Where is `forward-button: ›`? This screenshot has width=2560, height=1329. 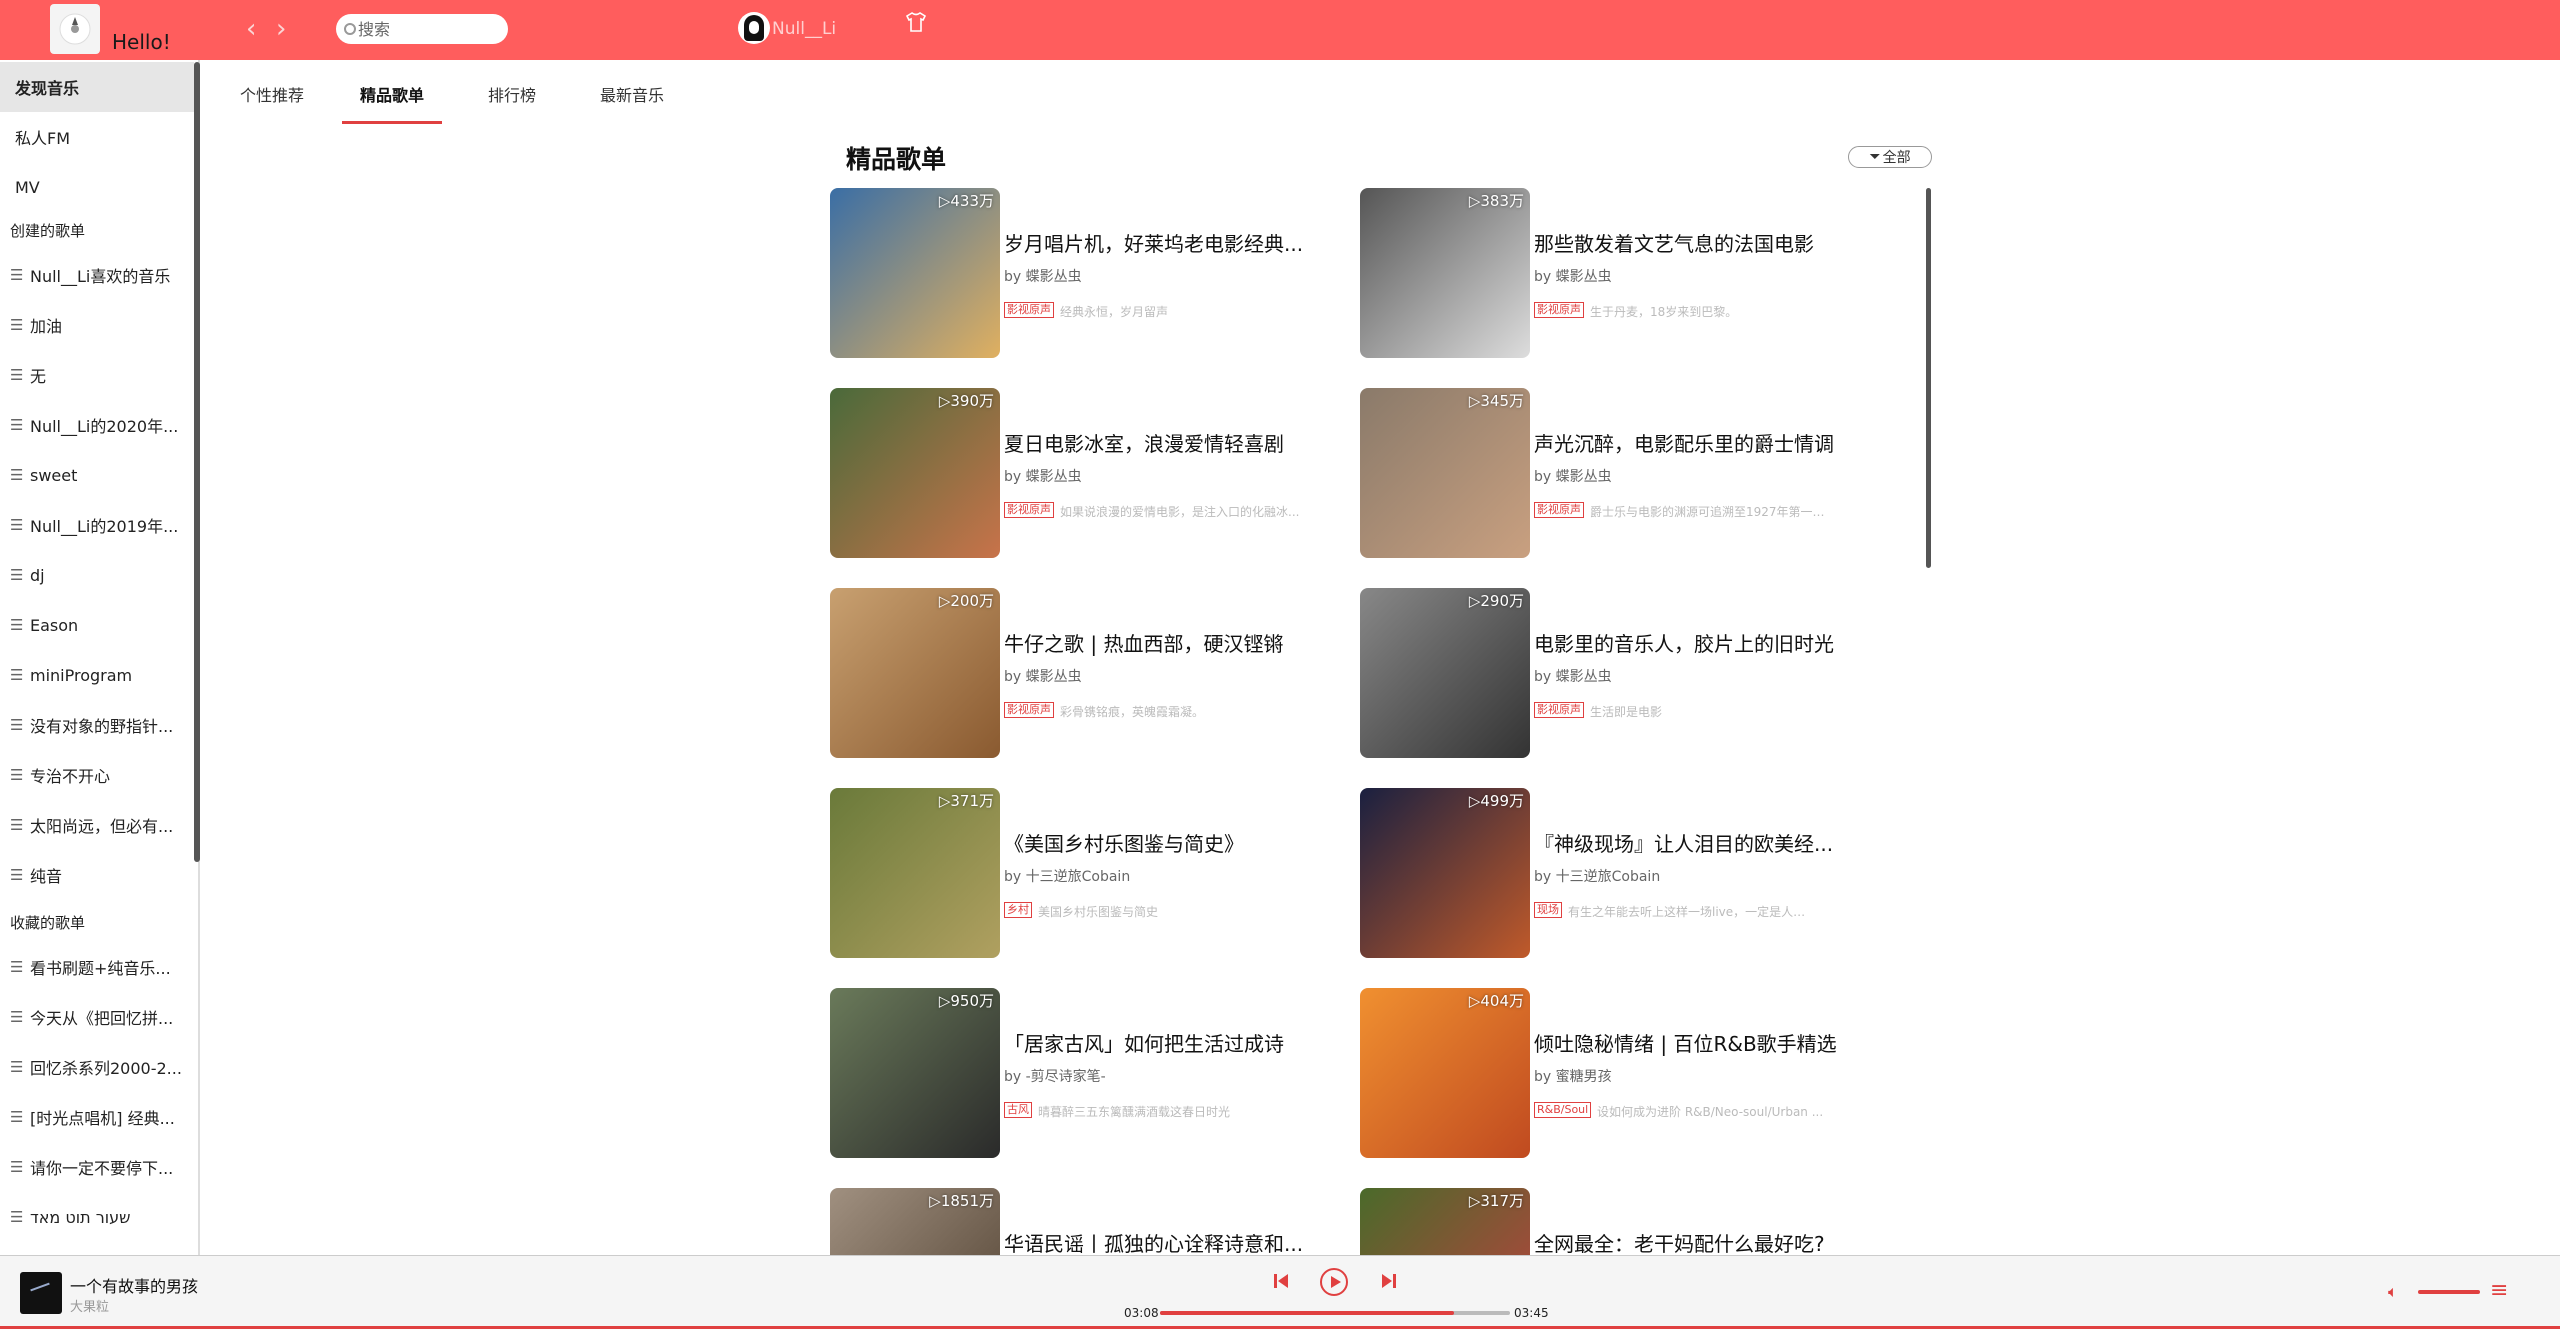 forward-button: › is located at coordinates (281, 29).